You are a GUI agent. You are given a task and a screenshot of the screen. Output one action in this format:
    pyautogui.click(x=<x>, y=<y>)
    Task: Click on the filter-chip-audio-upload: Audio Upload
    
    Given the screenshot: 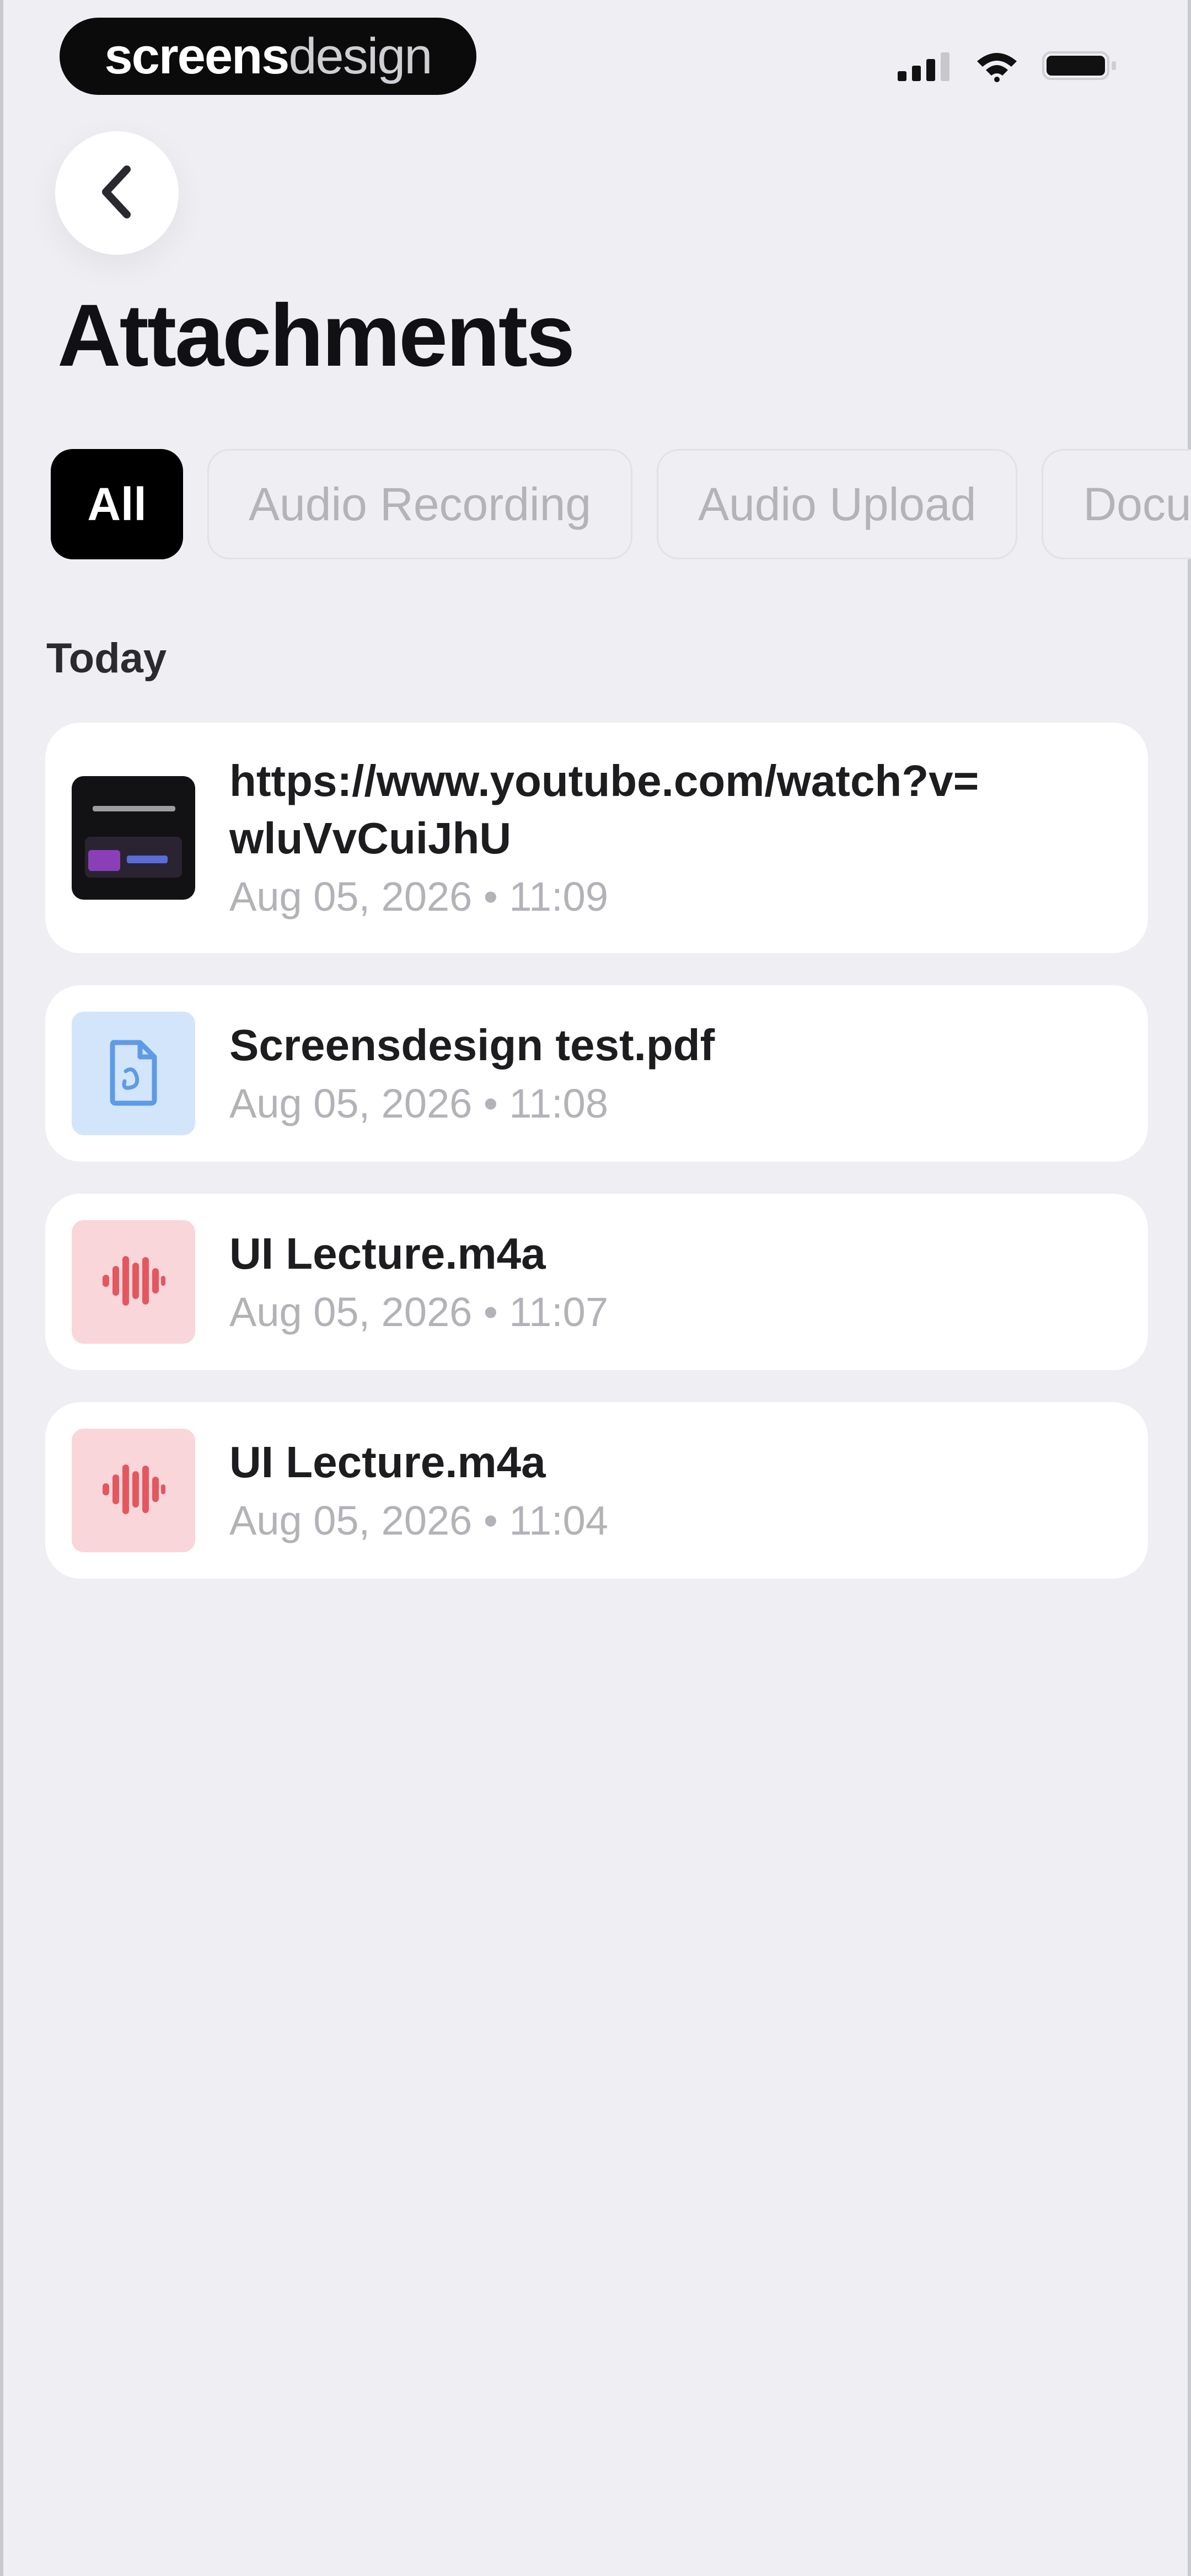 What is the action you would take?
    pyautogui.click(x=837, y=504)
    